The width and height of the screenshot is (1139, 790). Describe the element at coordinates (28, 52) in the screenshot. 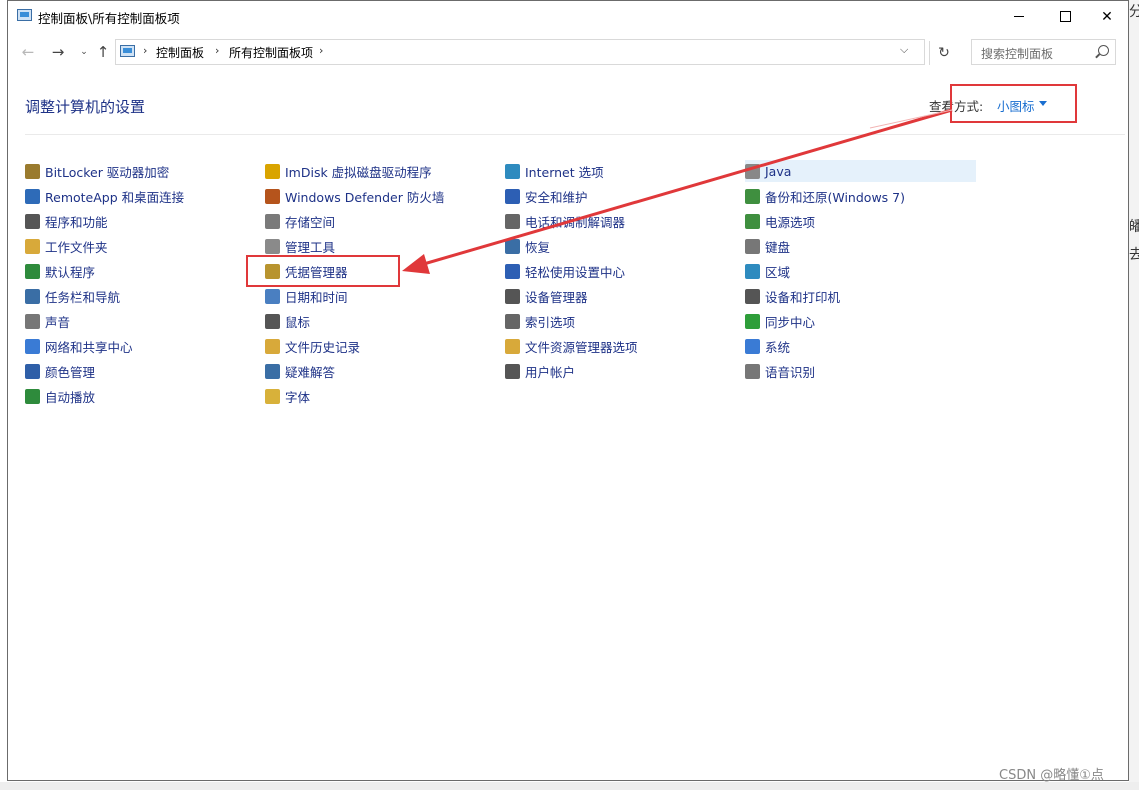

I see `back-button: ←` at that location.